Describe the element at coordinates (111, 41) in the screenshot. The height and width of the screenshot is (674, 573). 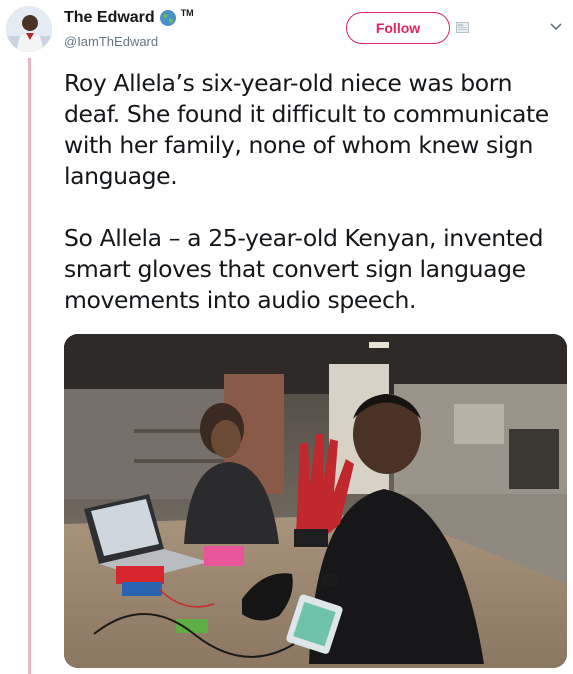
I see `user-handle: @IamThEdward` at that location.